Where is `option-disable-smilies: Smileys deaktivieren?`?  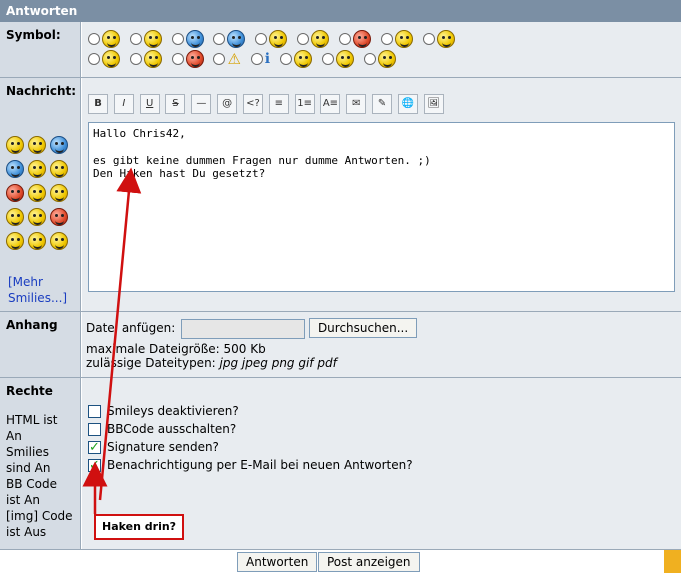 option-disable-smilies: Smileys deaktivieren? is located at coordinates (381, 411).